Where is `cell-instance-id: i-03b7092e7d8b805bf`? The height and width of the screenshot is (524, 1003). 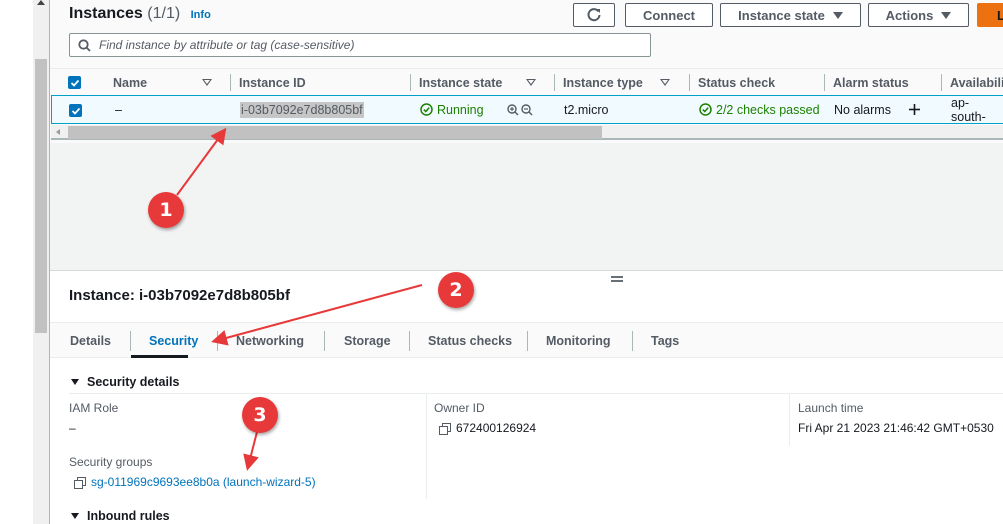 cell-instance-id: i-03b7092e7d8b805bf is located at coordinates (302, 109).